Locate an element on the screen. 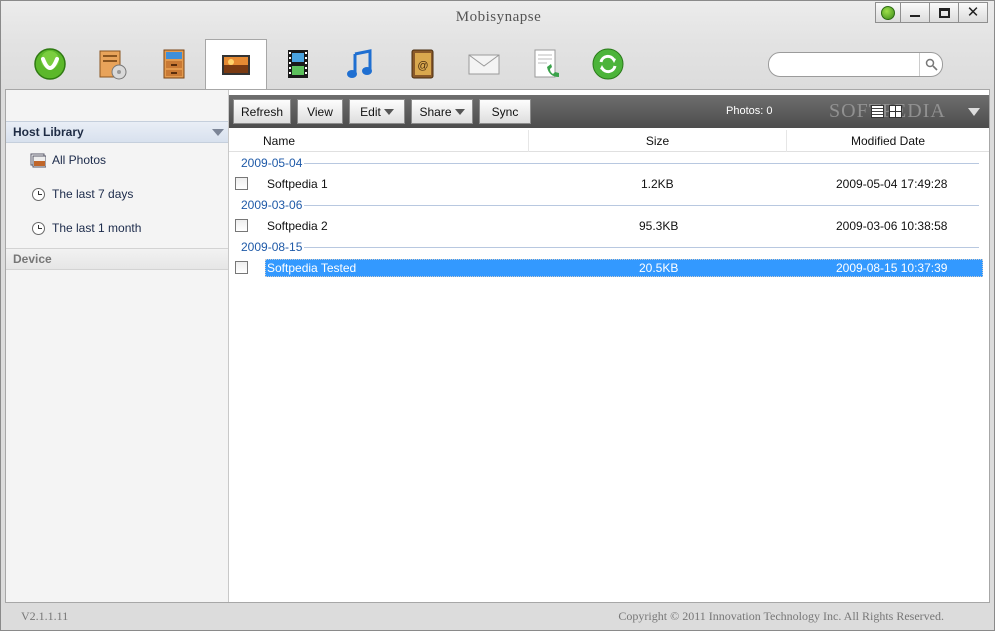 Image resolution: width=995 pixels, height=631 pixels. table-row: Softpedia 2 95.3KB 2009-03-06 10:38:58 is located at coordinates (609, 226).